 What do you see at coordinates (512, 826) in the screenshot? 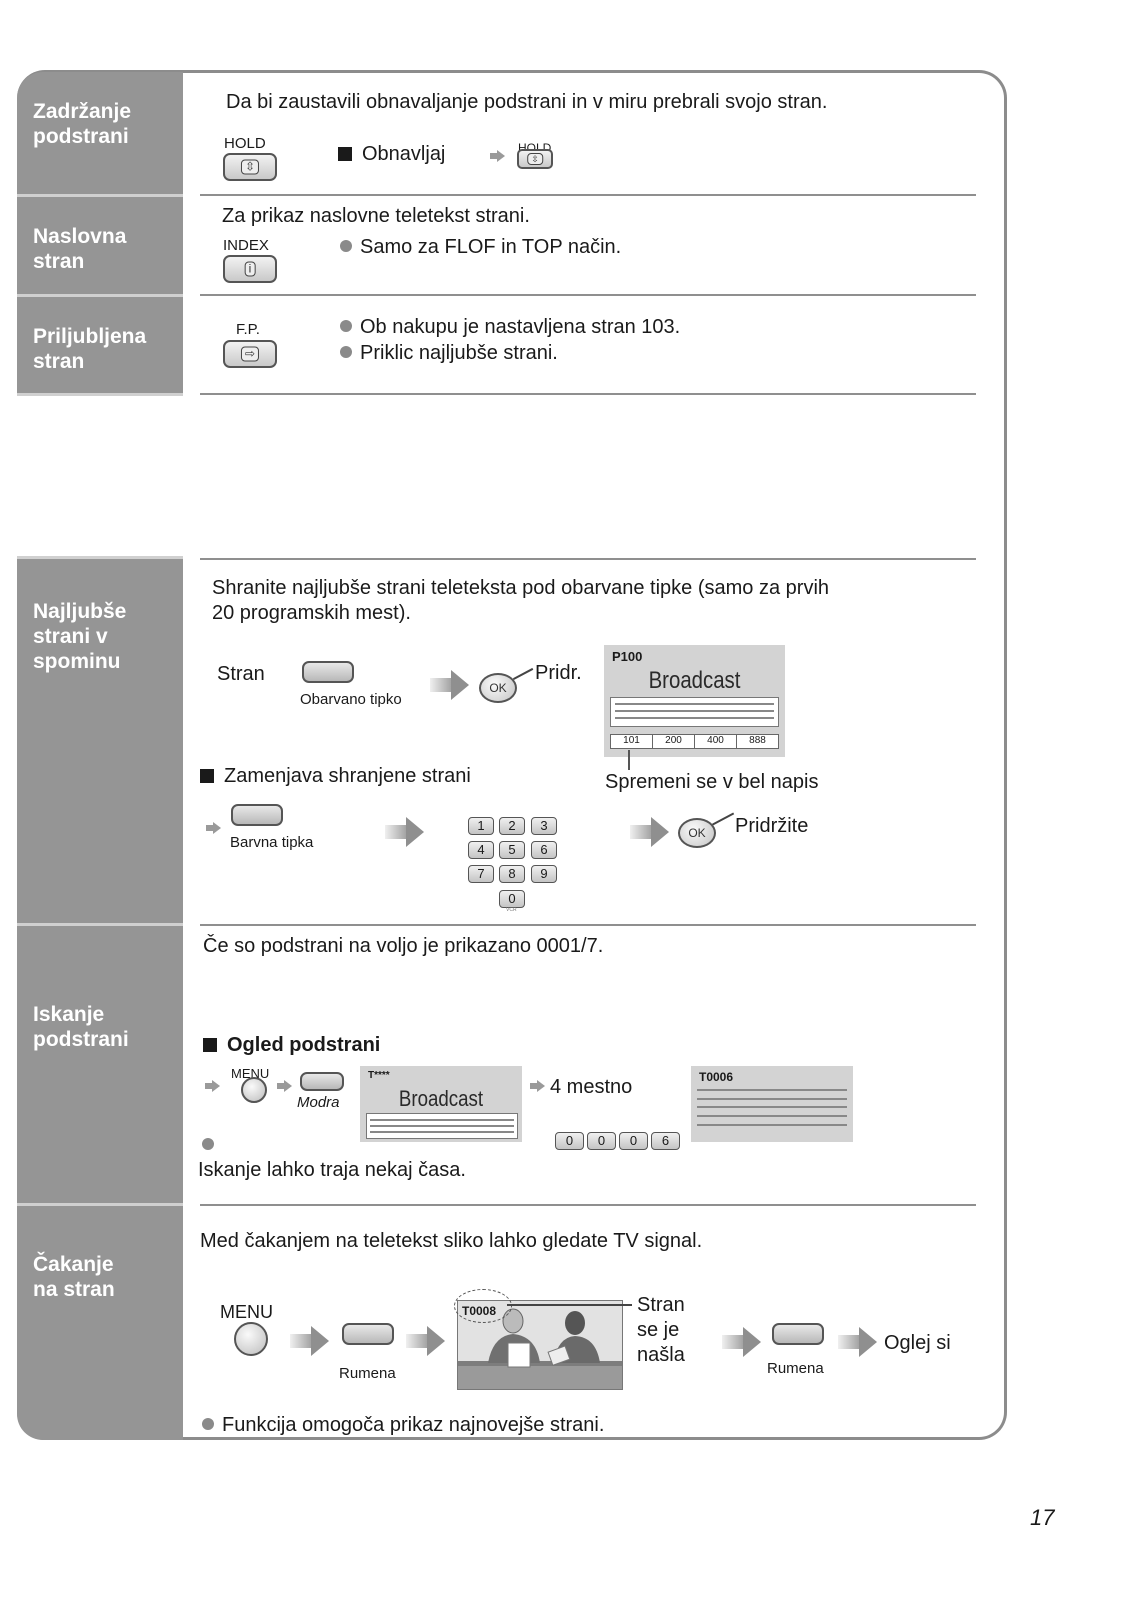
I see `number-key-2: 2` at bounding box center [512, 826].